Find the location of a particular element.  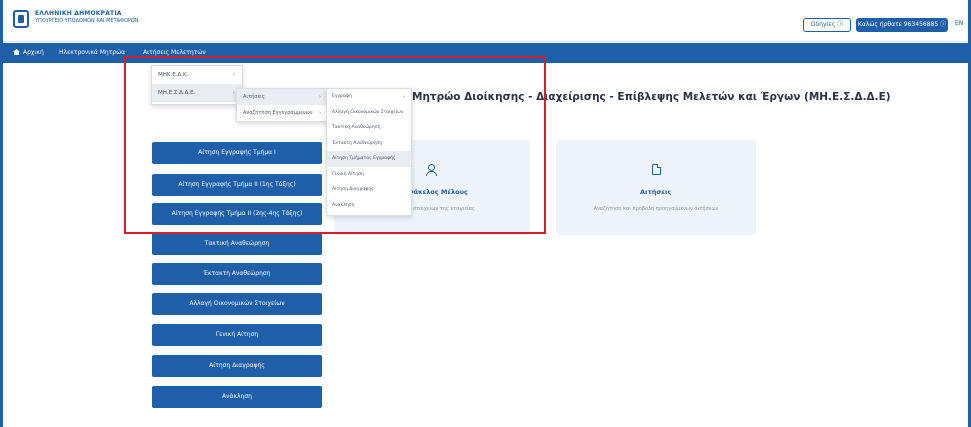

side-button-revocation: Ανάκληση is located at coordinates (237, 397).